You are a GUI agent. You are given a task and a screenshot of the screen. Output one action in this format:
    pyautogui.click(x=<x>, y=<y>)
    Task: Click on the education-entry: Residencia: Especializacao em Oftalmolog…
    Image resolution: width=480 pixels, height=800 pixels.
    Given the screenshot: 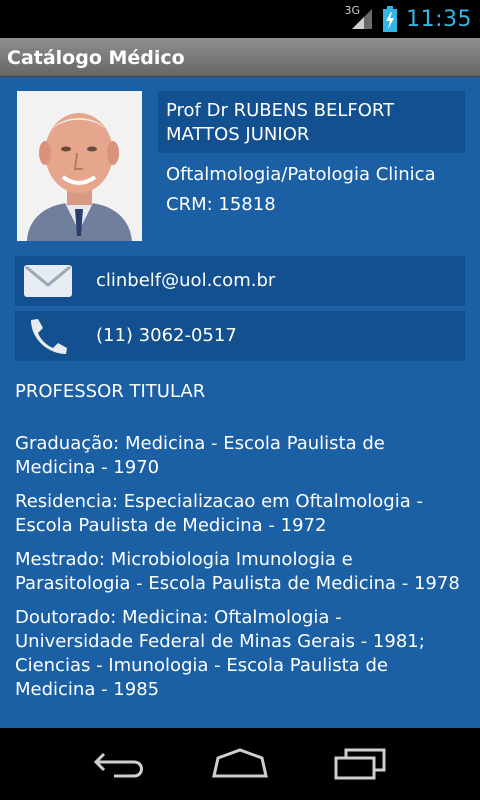 What is the action you would take?
    pyautogui.click(x=219, y=513)
    